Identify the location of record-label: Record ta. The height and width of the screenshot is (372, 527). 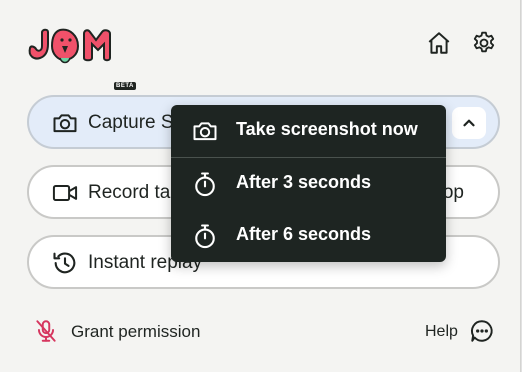
(129, 192).